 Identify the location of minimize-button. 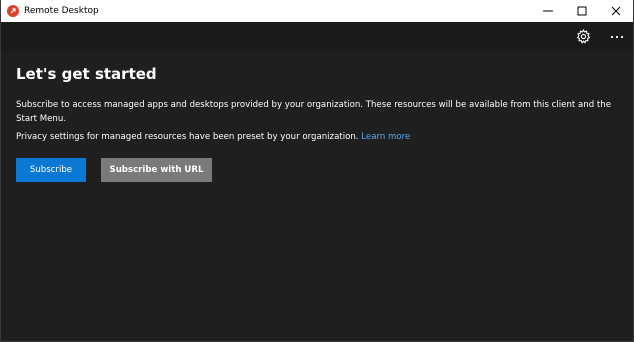
(548, 11).